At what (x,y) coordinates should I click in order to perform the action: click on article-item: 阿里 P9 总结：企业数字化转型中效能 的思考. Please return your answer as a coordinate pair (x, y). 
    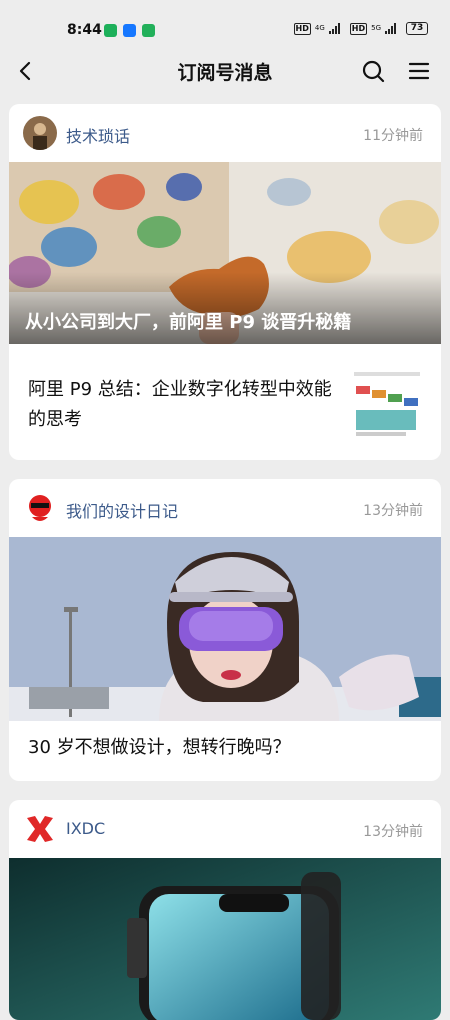
    Looking at the image, I should click on (225, 402).